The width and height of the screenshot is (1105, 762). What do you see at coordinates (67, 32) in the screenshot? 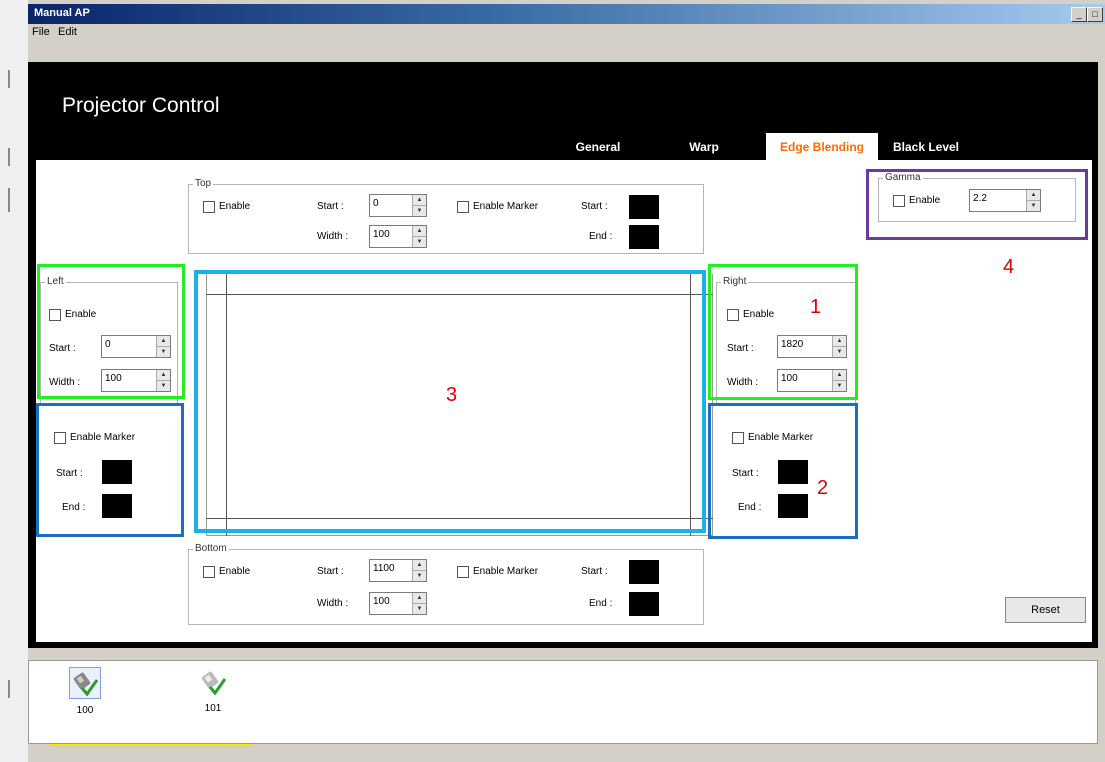
I see `menu-edit: Edit` at bounding box center [67, 32].